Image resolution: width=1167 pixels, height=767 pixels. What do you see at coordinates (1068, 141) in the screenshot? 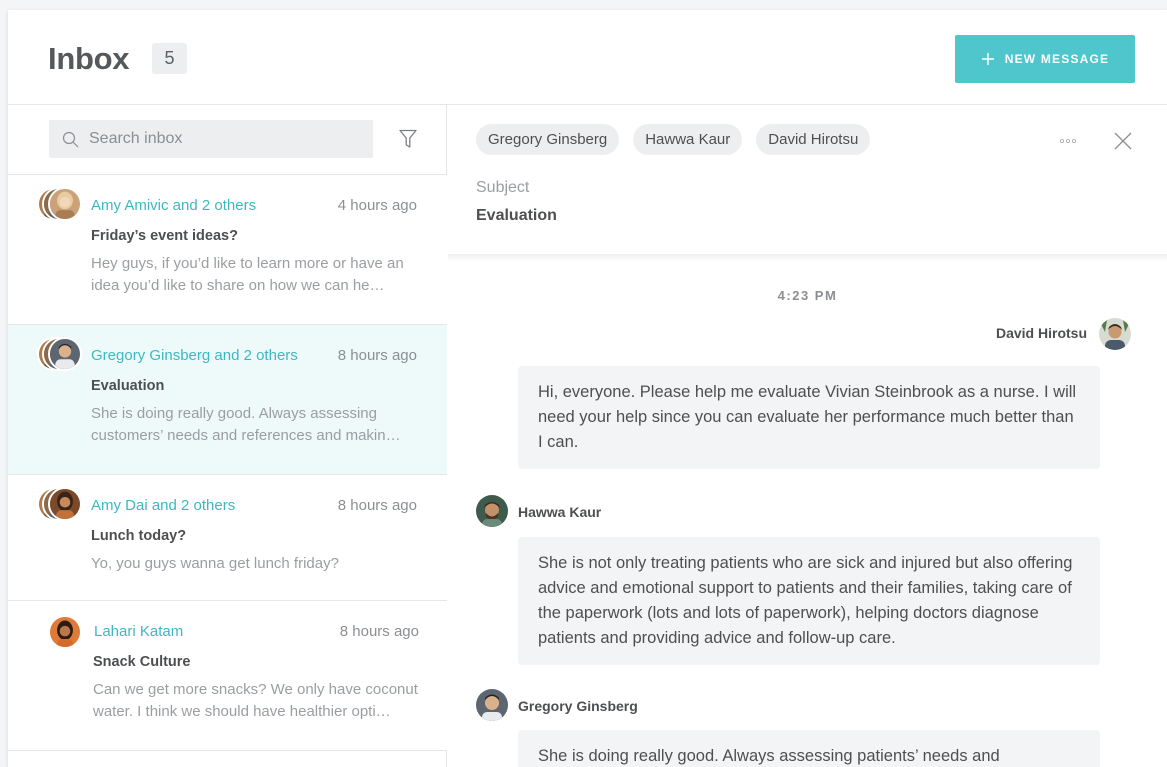
I see `more-icon` at bounding box center [1068, 141].